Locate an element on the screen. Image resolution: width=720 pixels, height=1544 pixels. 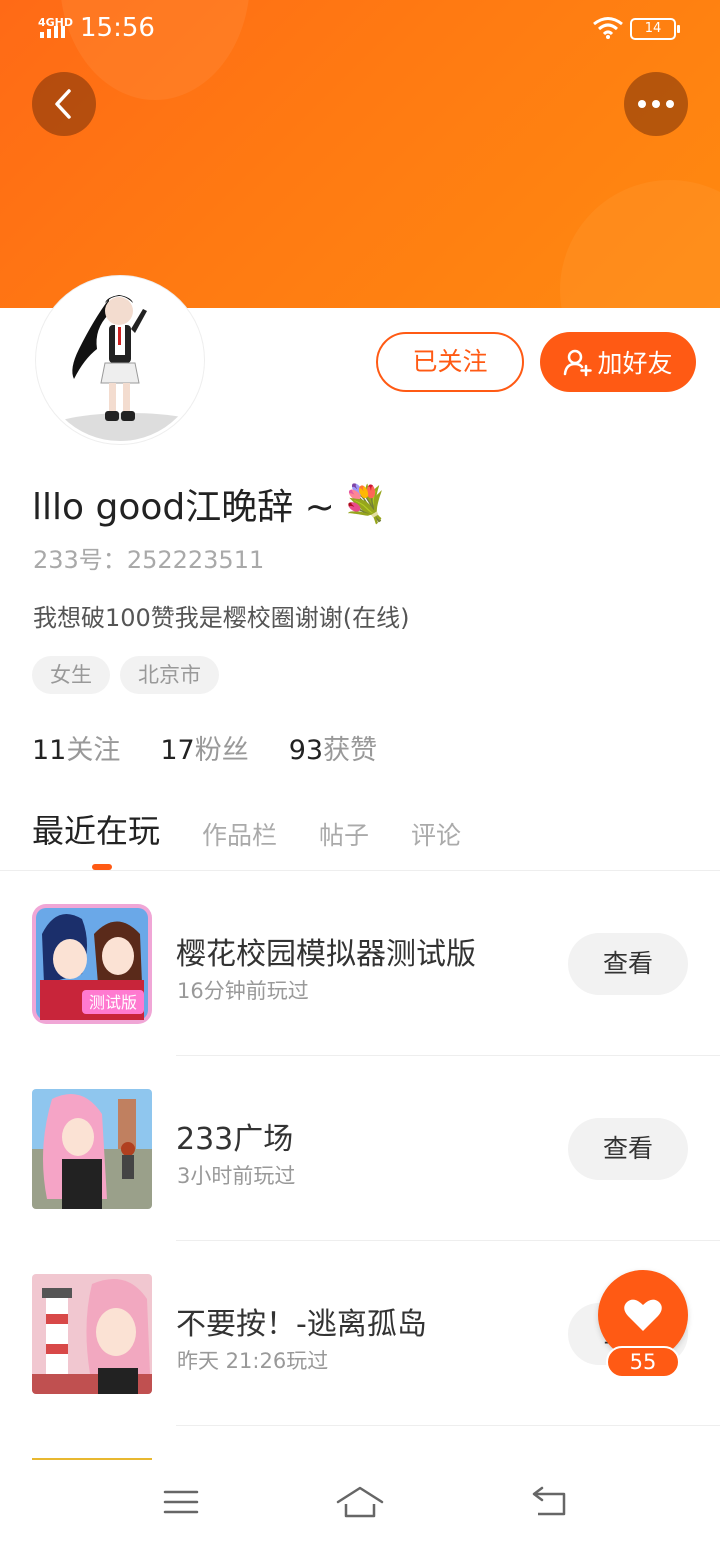
signal-icon is located at coordinates (52, 32).